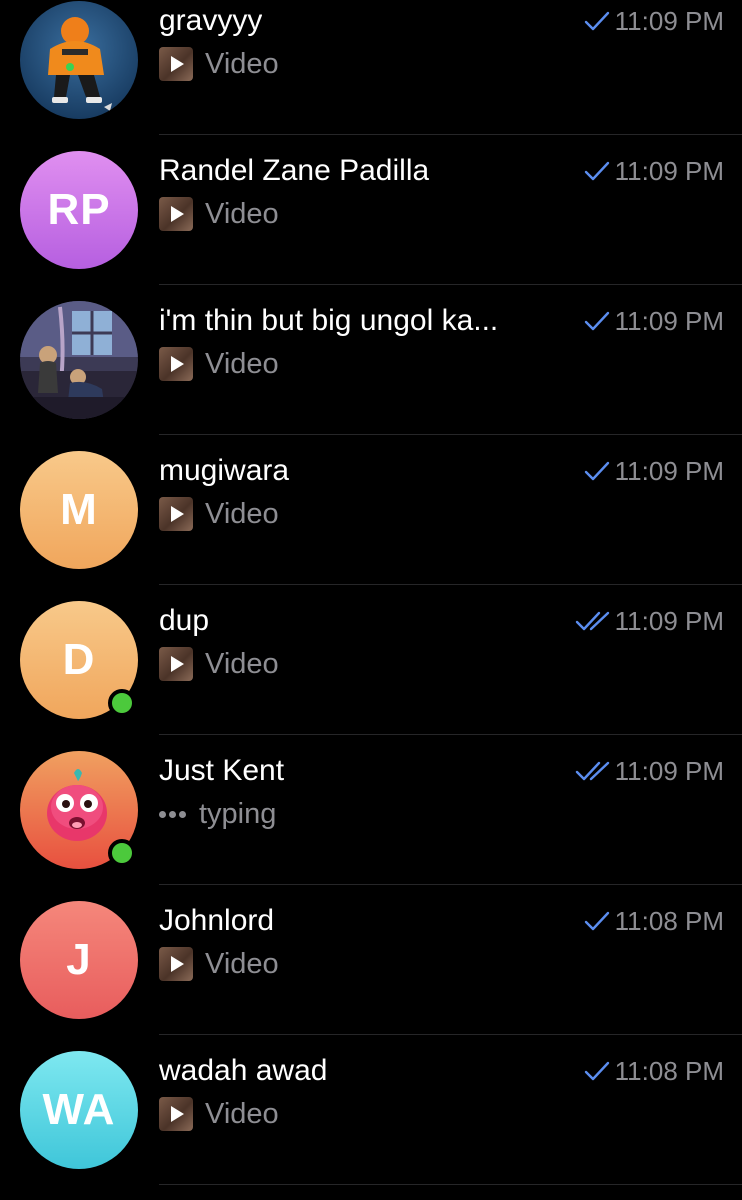 This screenshot has width=742, height=1200. Describe the element at coordinates (371, 510) in the screenshot. I see `chat-row: Mmugiwara Video 11:09 PM` at that location.